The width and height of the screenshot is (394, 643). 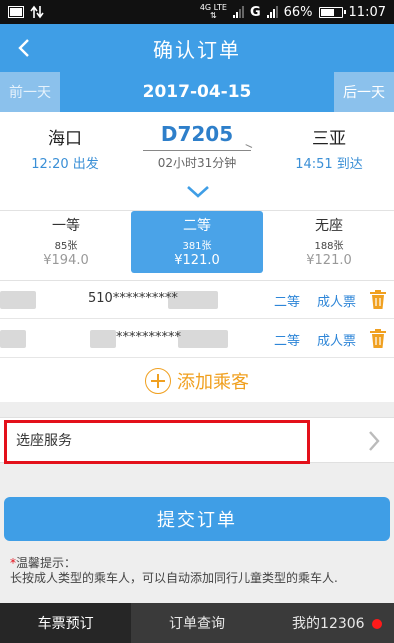 I want to click on seat-name: 一等, so click(x=66, y=226).